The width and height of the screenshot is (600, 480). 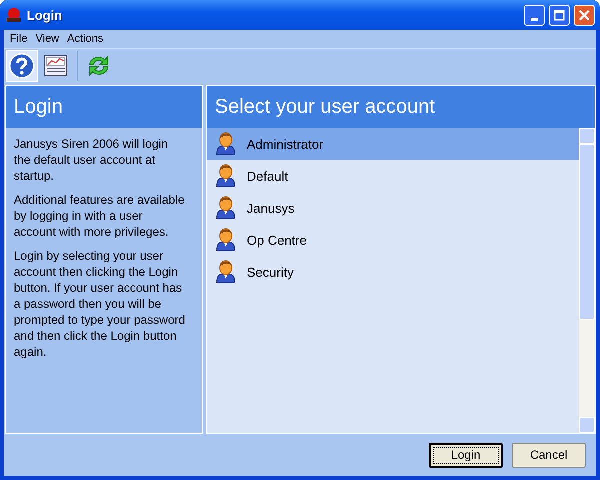 I want to click on maximize-button, so click(x=559, y=15).